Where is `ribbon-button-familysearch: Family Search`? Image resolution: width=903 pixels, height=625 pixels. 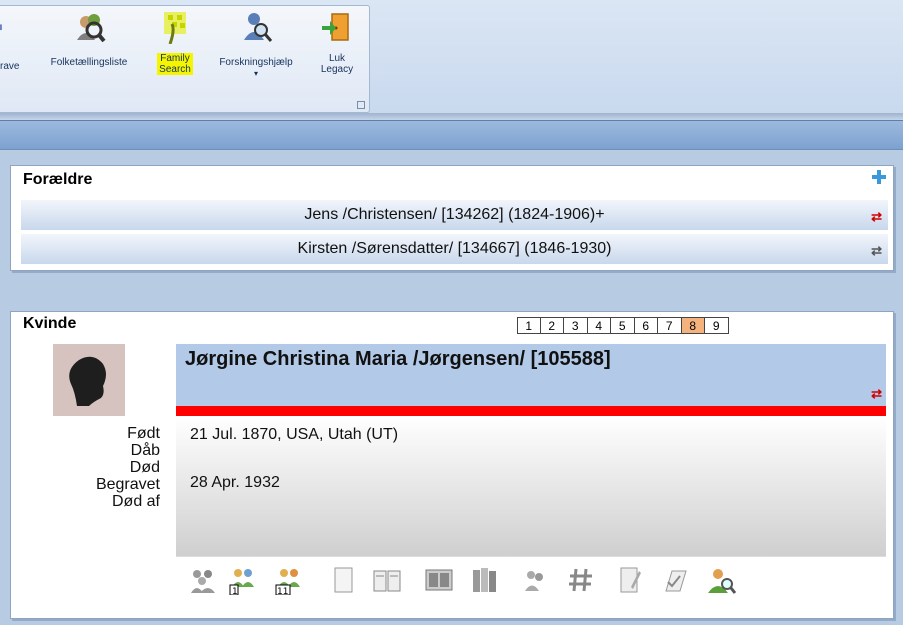 ribbon-button-familysearch: Family Search is located at coordinates (175, 42).